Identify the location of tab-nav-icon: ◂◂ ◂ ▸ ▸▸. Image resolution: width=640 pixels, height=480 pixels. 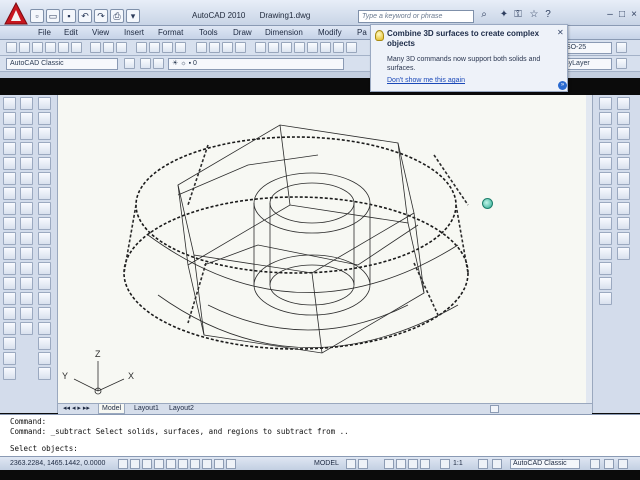
(76, 409).